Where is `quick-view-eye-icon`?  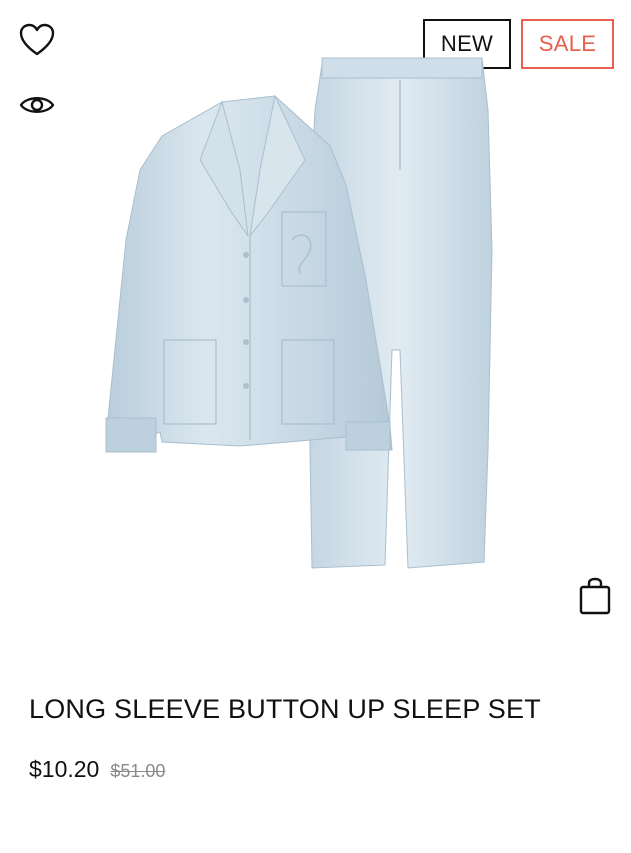
quick-view-eye-icon is located at coordinates (37, 105).